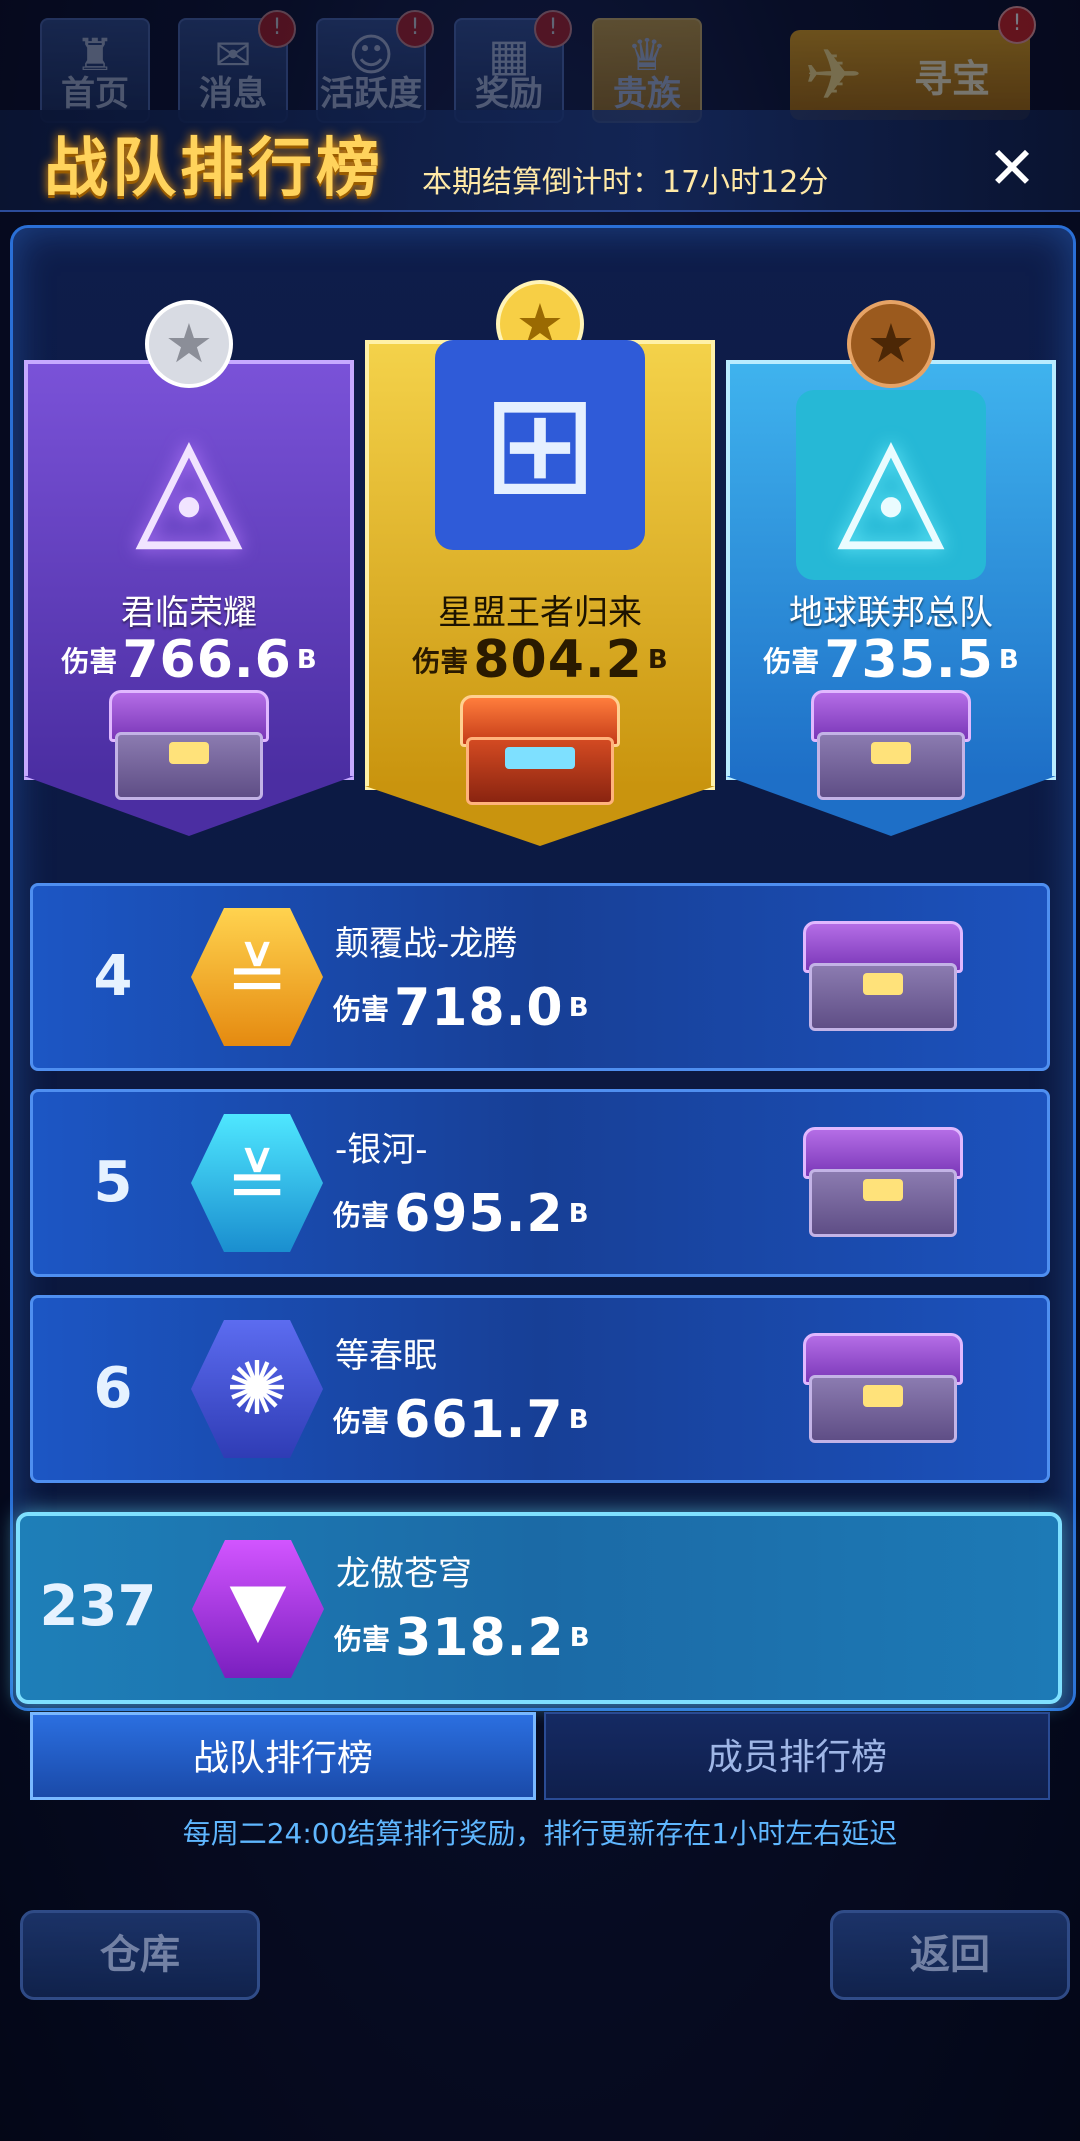  What do you see at coordinates (375, 66) in the screenshot?
I see `nav-tab-activity: ☺ 活跃度 !` at bounding box center [375, 66].